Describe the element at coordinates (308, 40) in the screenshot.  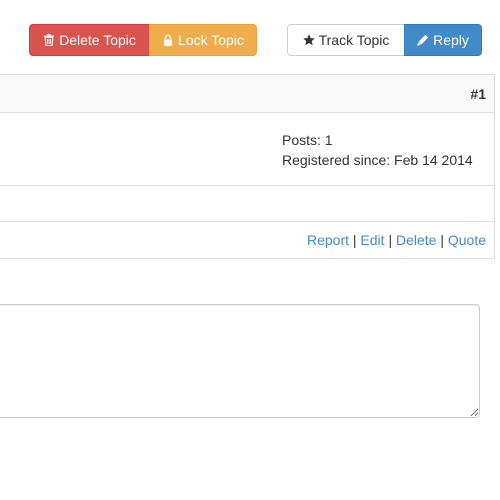
I see `star-icon` at that location.